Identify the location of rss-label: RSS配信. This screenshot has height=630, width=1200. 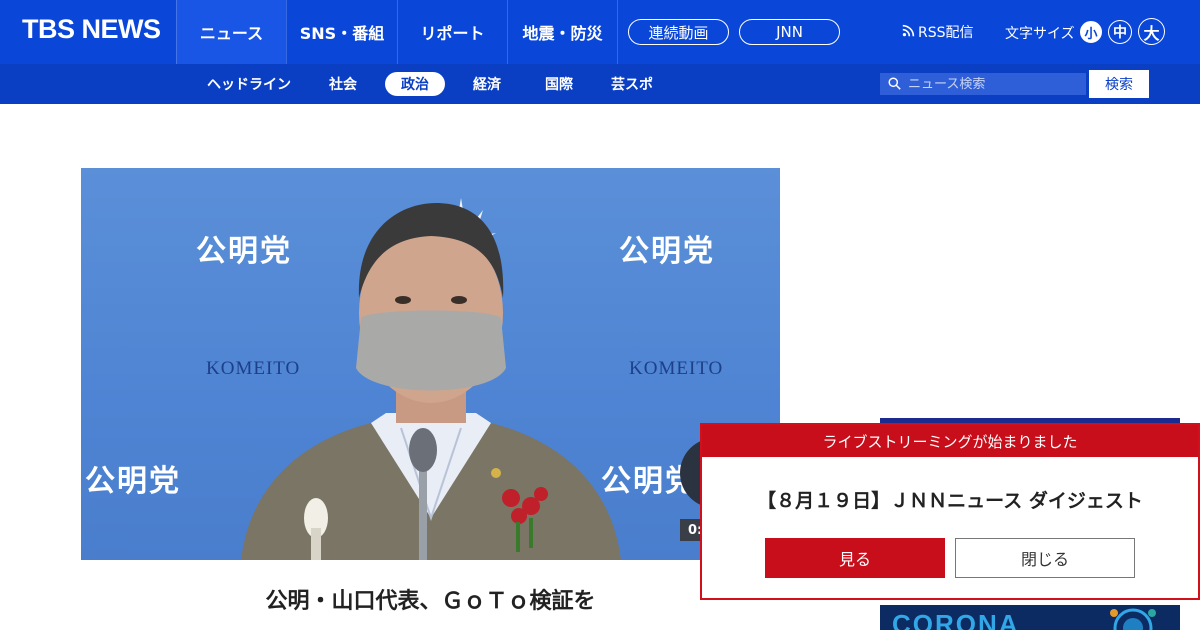
(946, 33).